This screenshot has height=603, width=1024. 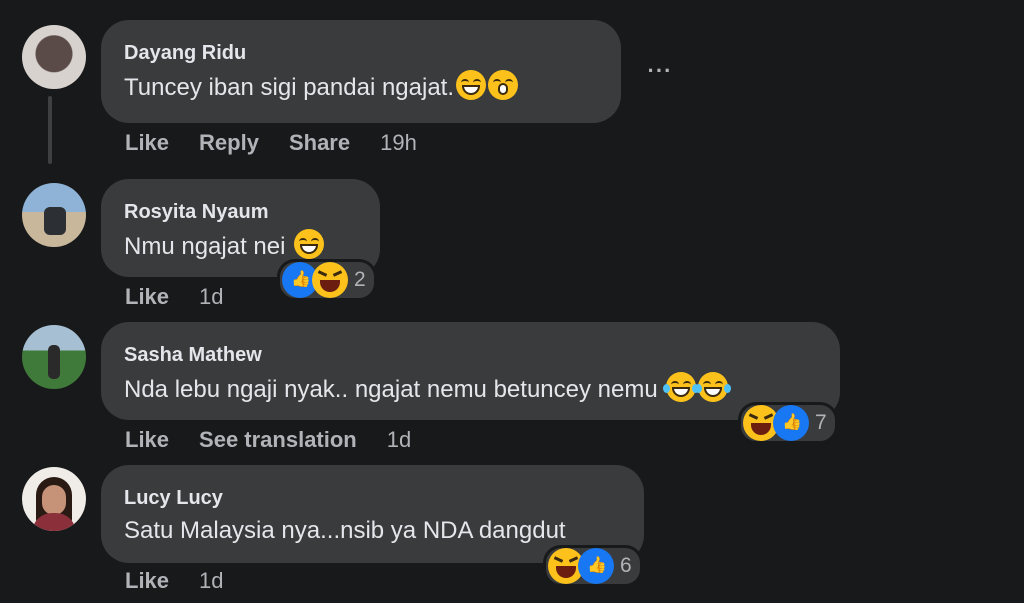 I want to click on author-name: Rosyita Nyaum, so click(x=240, y=212).